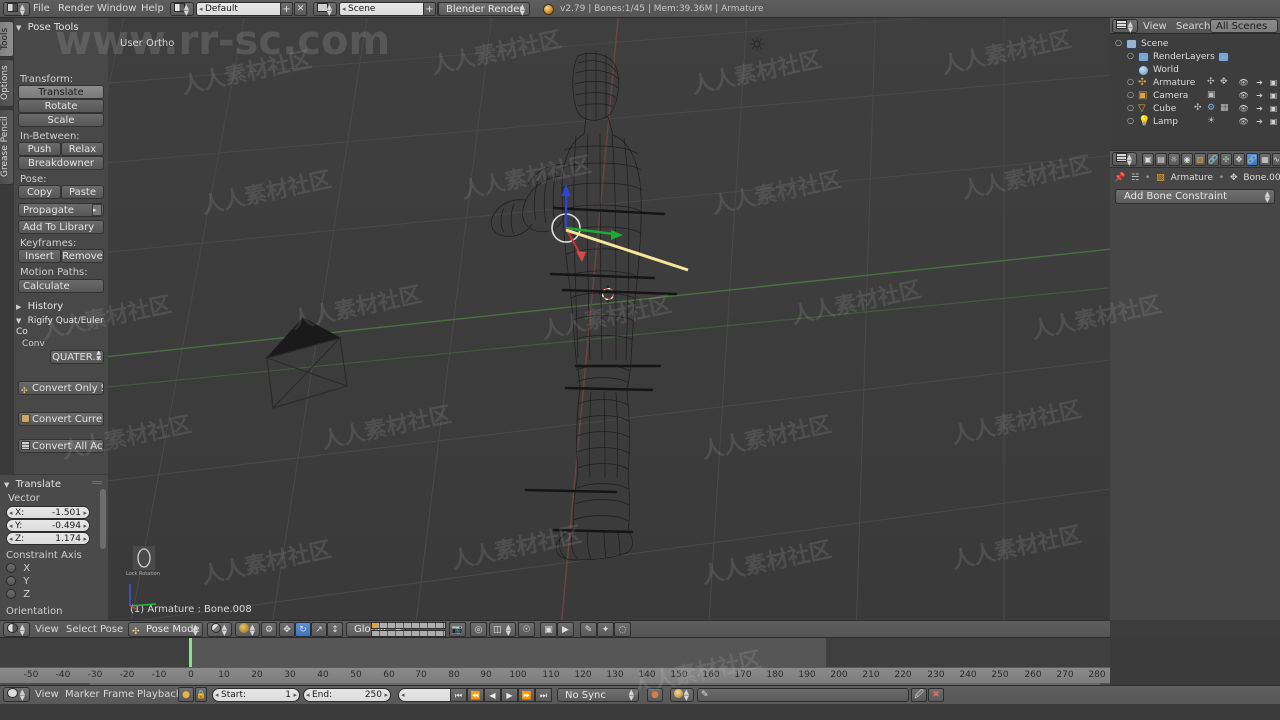 This screenshot has width=1280, height=720. I want to click on modifier-icon: ✣, so click(1198, 108).